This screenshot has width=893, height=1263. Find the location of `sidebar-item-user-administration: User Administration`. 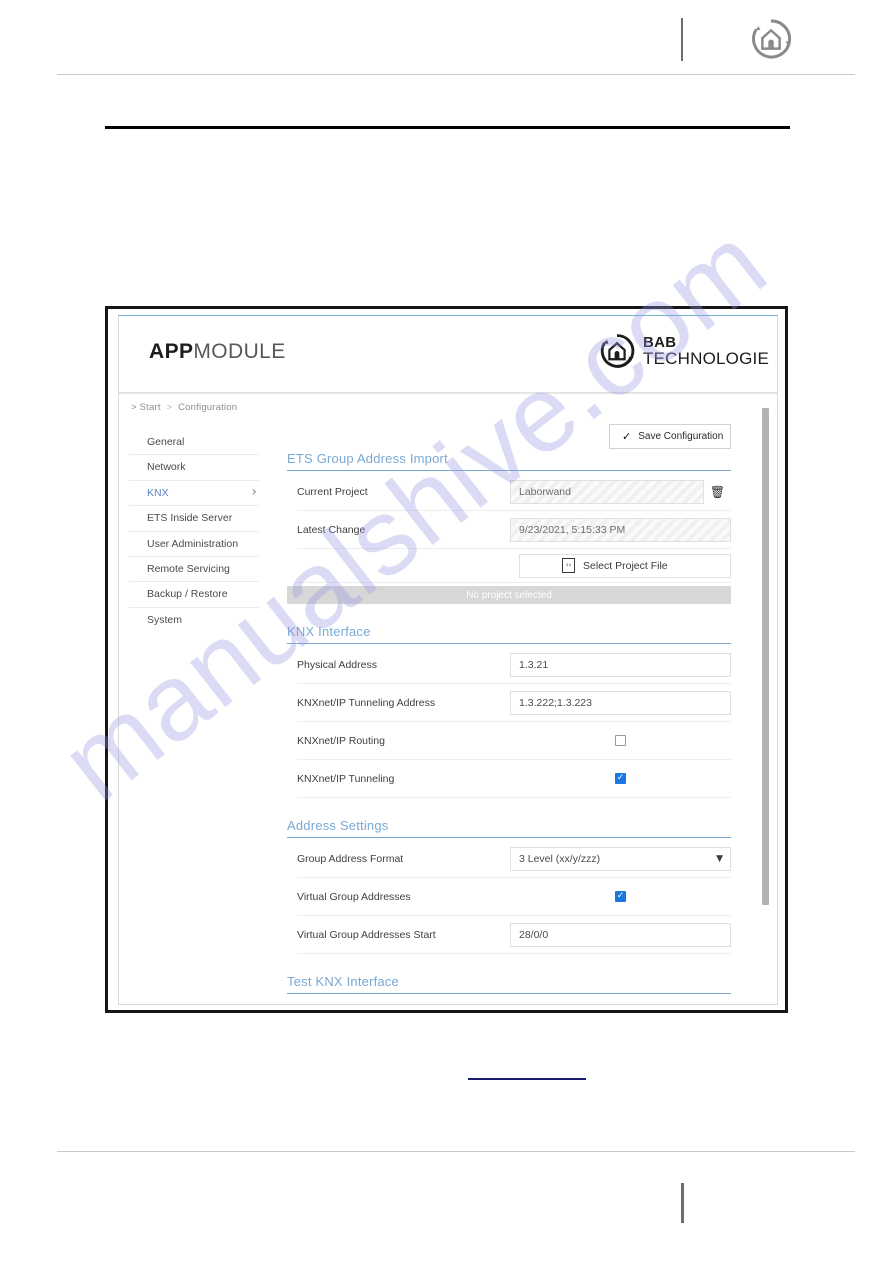

sidebar-item-user-administration: User Administration is located at coordinates (194, 544).